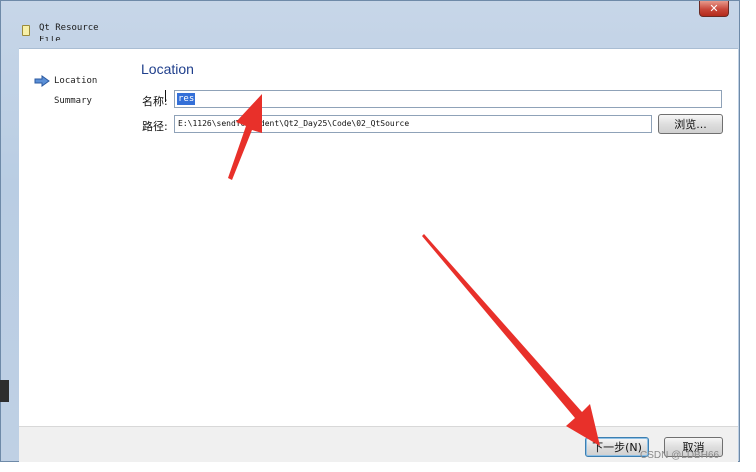 This screenshot has width=756, height=472. Describe the element at coordinates (69, 28) in the screenshot. I see `window-title: Qt Resource` at that location.